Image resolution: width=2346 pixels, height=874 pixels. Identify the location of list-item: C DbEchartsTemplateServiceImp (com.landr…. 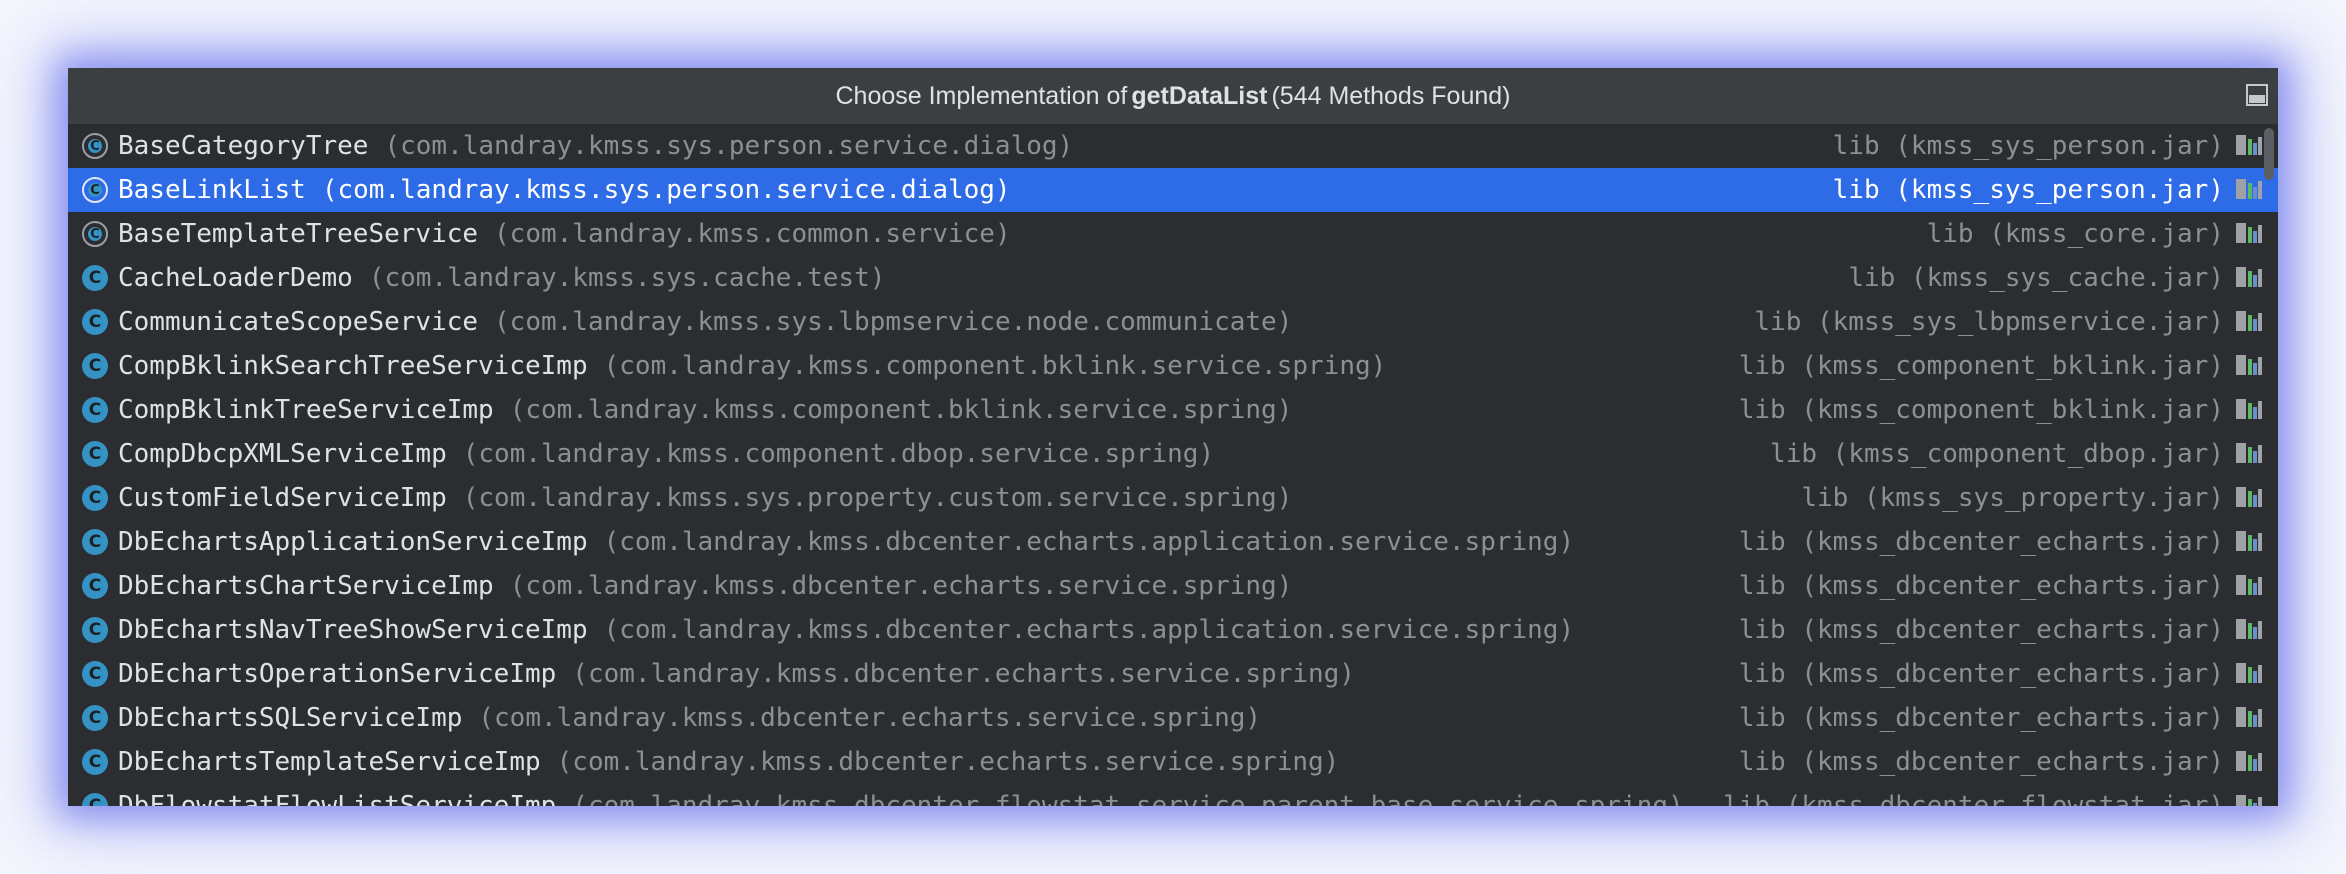
(1173, 762).